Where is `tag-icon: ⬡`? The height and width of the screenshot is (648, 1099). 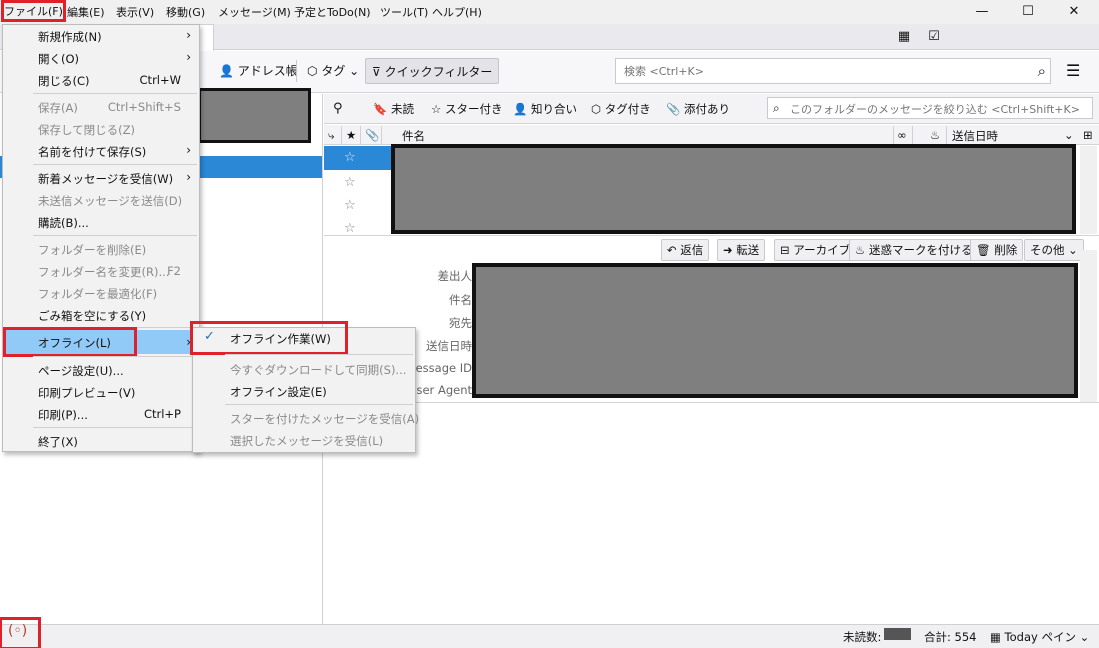 tag-icon: ⬡ is located at coordinates (596, 109).